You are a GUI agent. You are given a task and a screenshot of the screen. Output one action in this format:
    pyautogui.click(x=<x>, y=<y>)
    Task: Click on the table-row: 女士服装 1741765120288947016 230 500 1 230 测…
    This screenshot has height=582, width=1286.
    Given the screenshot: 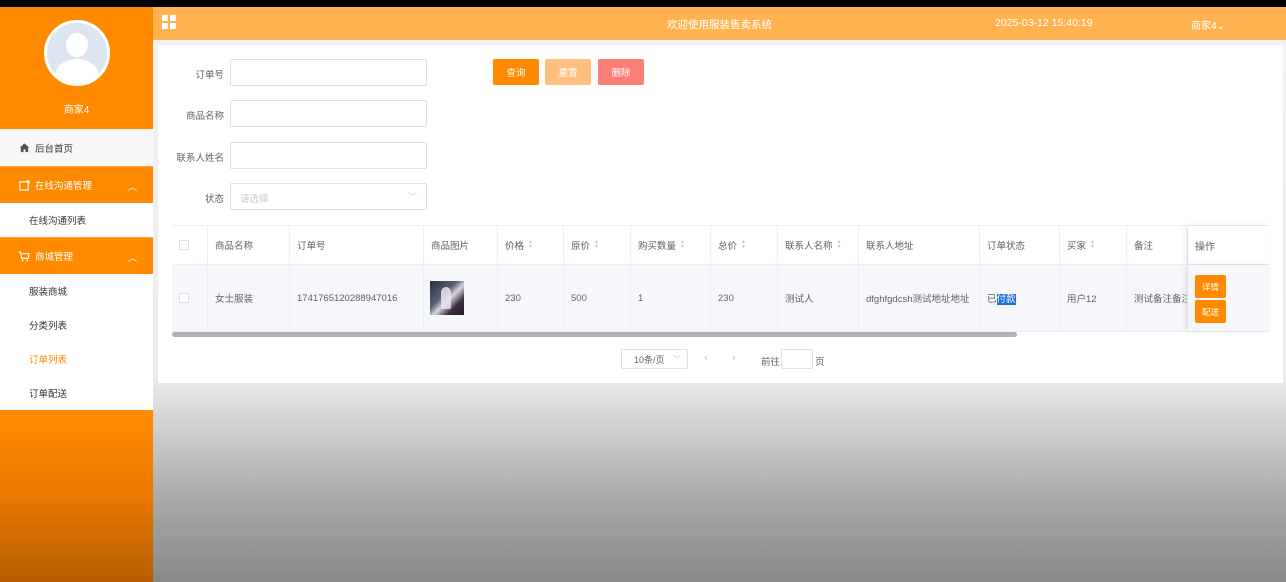 What is the action you would take?
    pyautogui.click(x=721, y=298)
    